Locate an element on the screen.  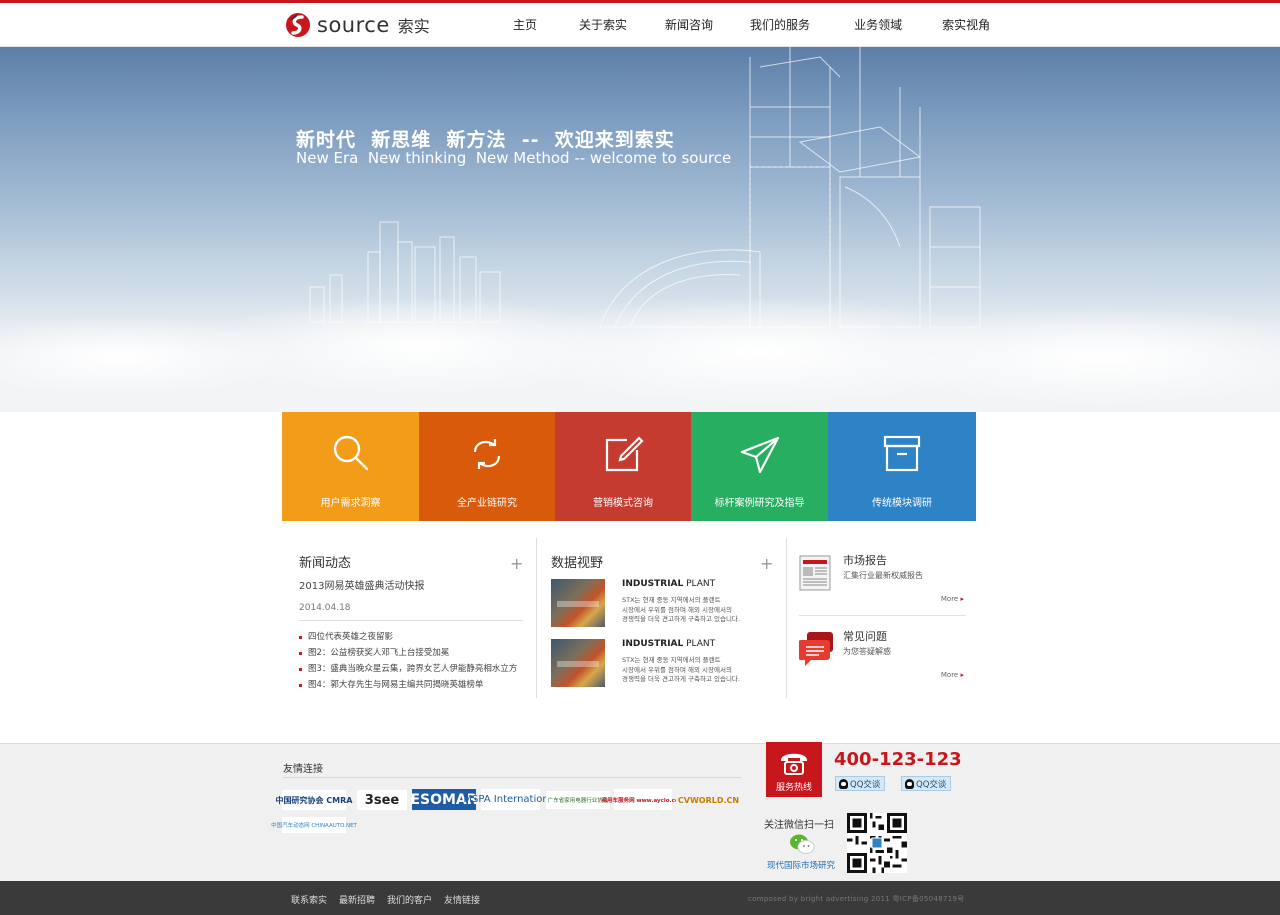
partner-logo-cmra: 中国研究协会 CMRA is located at coordinates (314, 800).